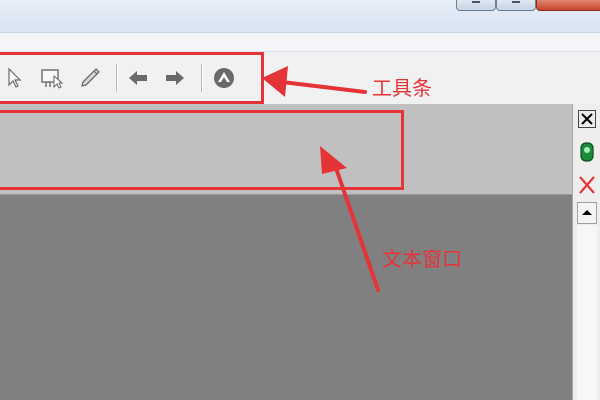  I want to click on toolbar-label: 工具条, so click(402, 88).